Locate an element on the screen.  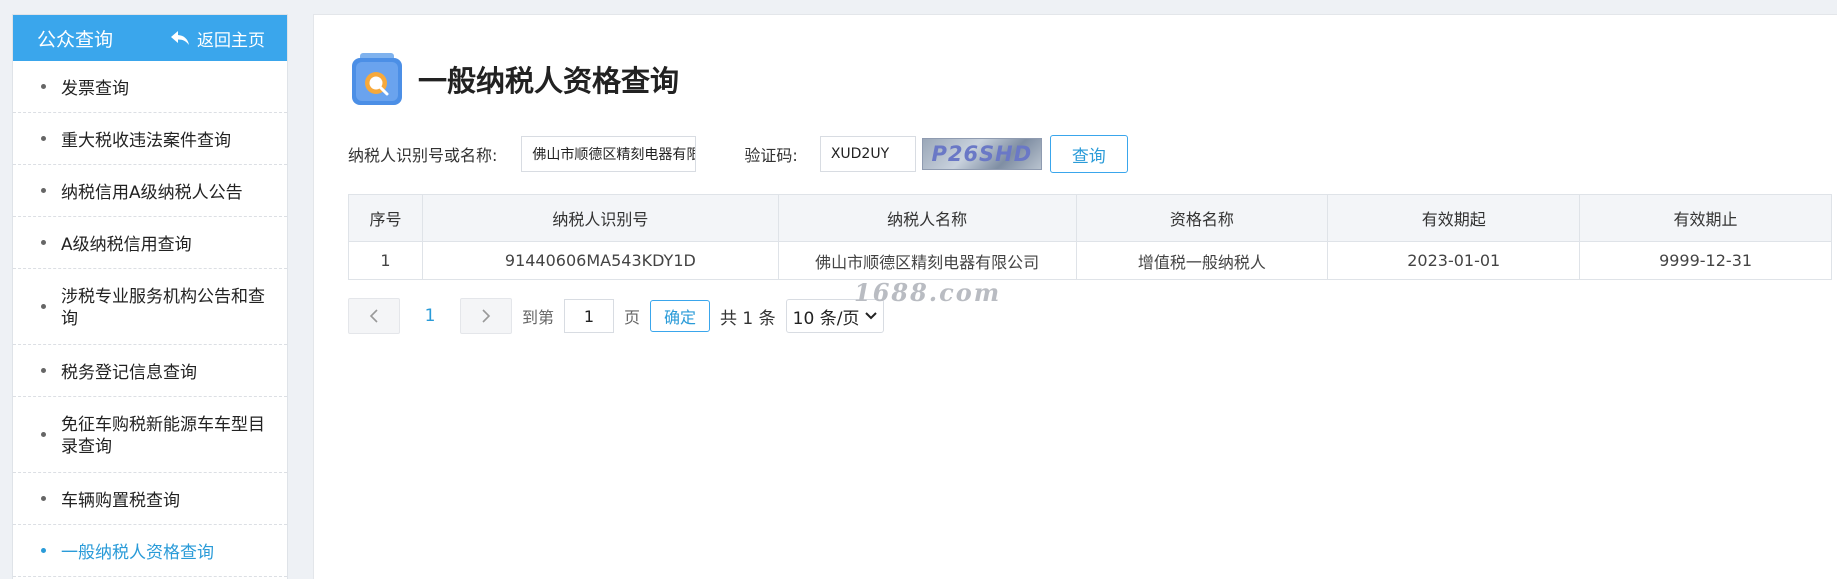
sidebar-title: 公众查询 is located at coordinates (75, 39).